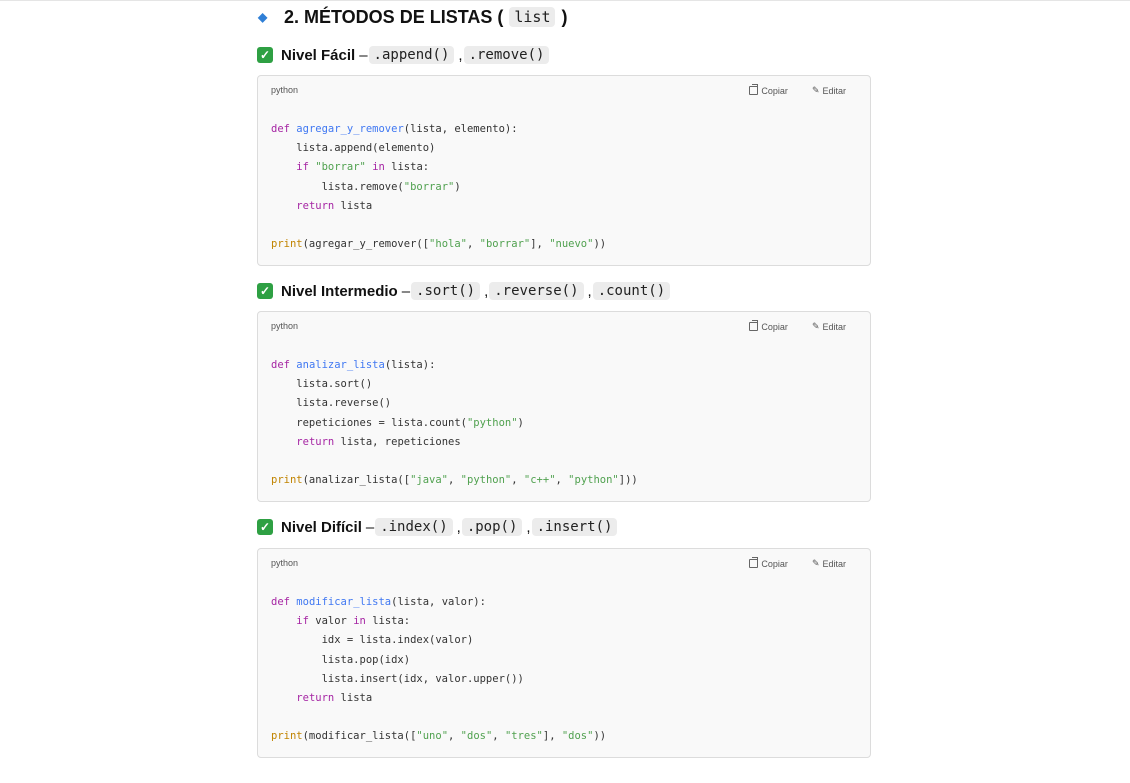 The image size is (1130, 783). I want to click on code-token: lista.pop(idx), so click(341, 659).